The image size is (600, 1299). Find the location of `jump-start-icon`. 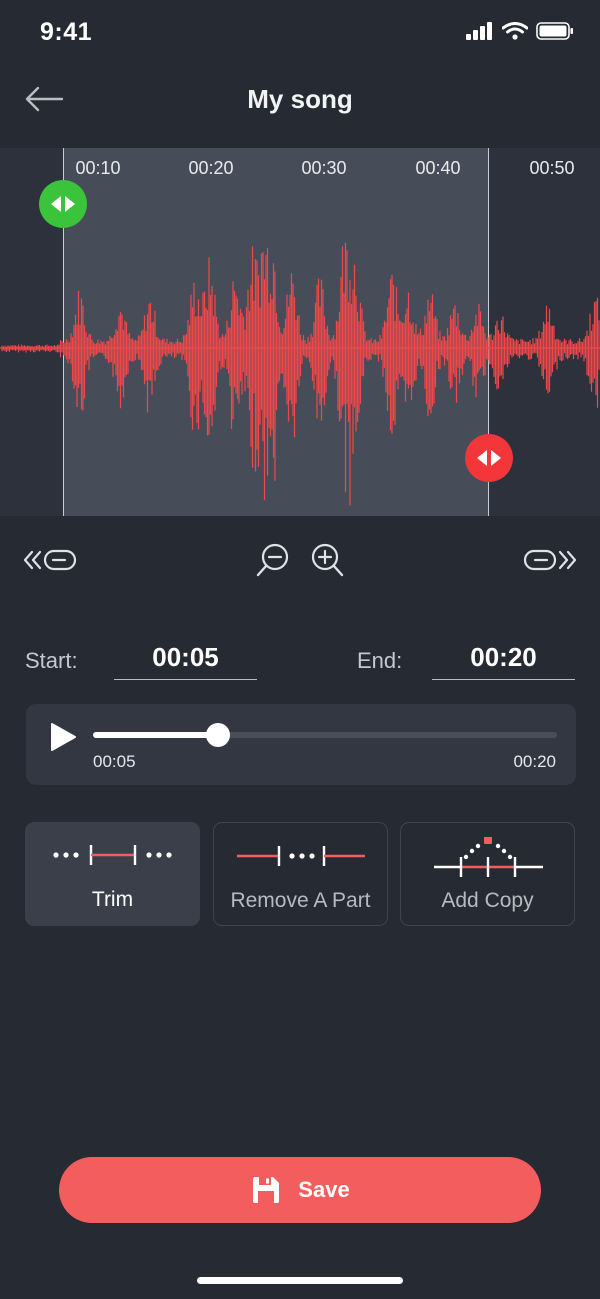

jump-start-icon is located at coordinates (50, 560).